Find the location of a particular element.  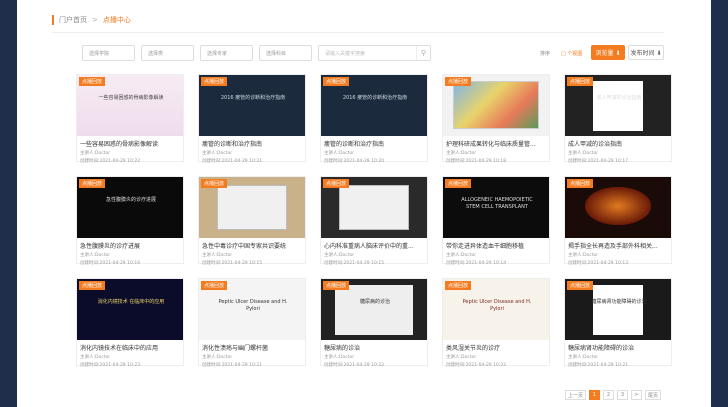

video-thumbnail: 点播回放 糖尿病的诊治 is located at coordinates (374, 309).